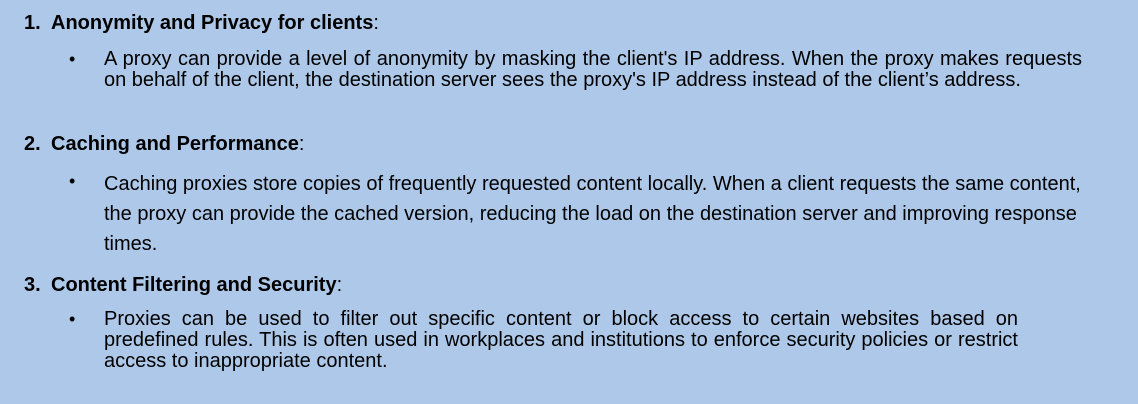 The width and height of the screenshot is (1138, 404). What do you see at coordinates (175, 144) in the screenshot?
I see `section-title: Caching and Performance` at bounding box center [175, 144].